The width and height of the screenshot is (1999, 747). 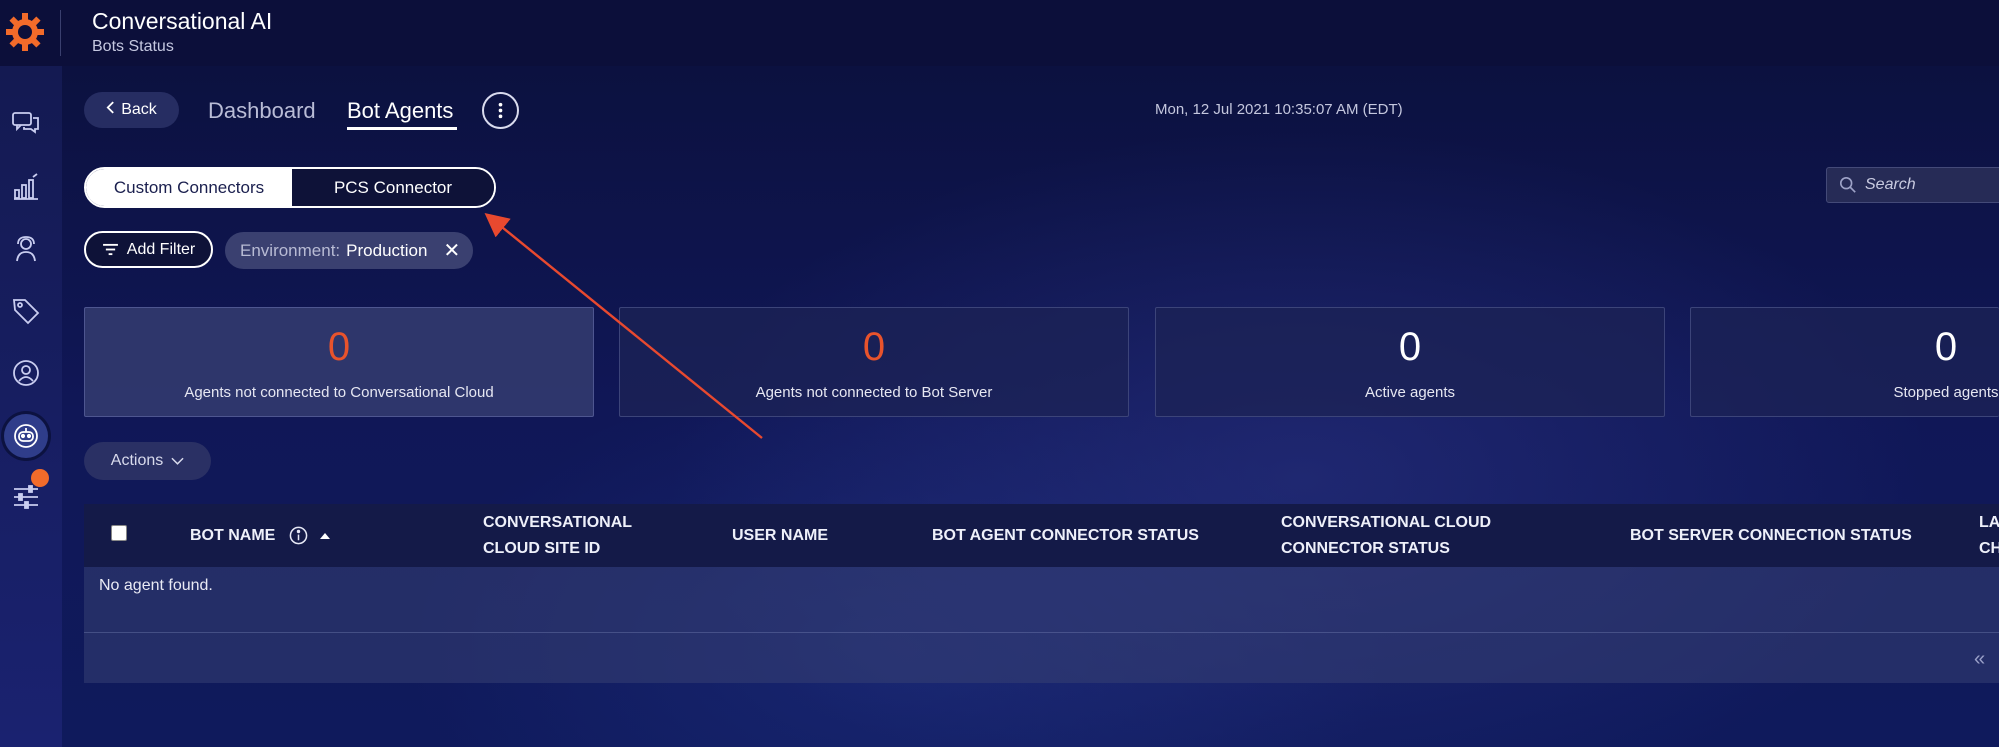 What do you see at coordinates (542, 548) in the screenshot?
I see `column-label-line2: CLOUD SITE ID` at bounding box center [542, 548].